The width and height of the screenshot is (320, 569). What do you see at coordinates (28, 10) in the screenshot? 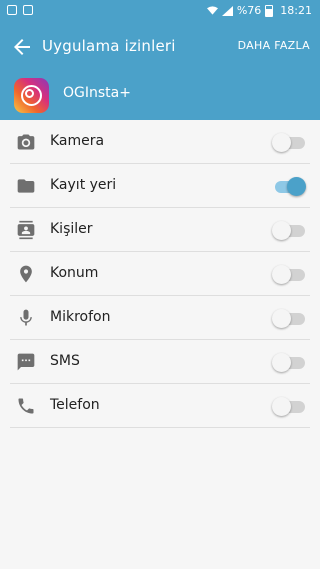
I see `gallery-notification-icon` at bounding box center [28, 10].